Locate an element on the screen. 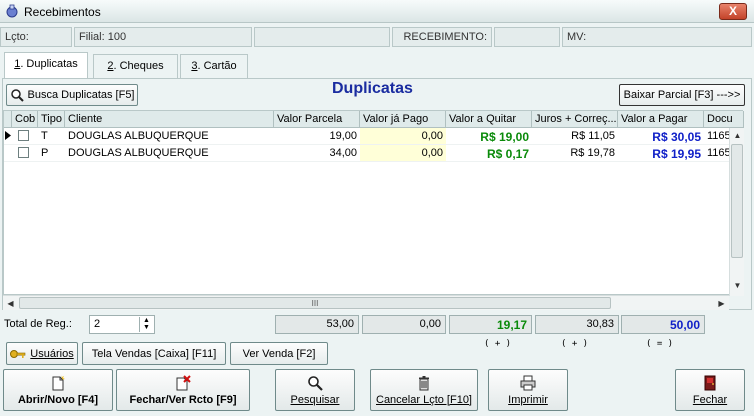 This screenshot has height=416, width=754. fechar-label: Fechar is located at coordinates (710, 399).